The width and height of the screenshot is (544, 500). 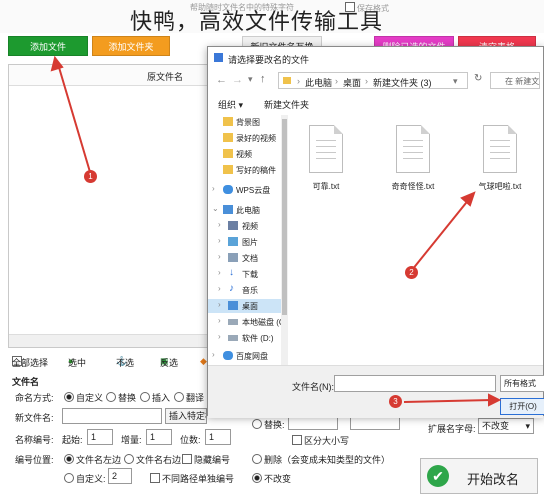 What do you see at coordinates (90, 176) in the screenshot?
I see `annotation-marker-1: 1` at bounding box center [90, 176].